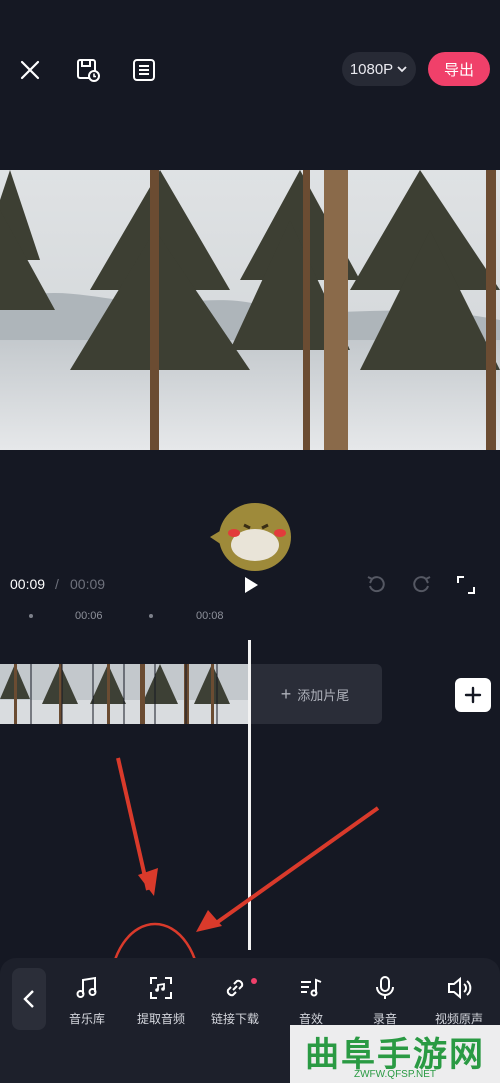  I want to click on site-watermark: 曲阜手游网 ZWFW.QFSP.NET, so click(395, 1054).